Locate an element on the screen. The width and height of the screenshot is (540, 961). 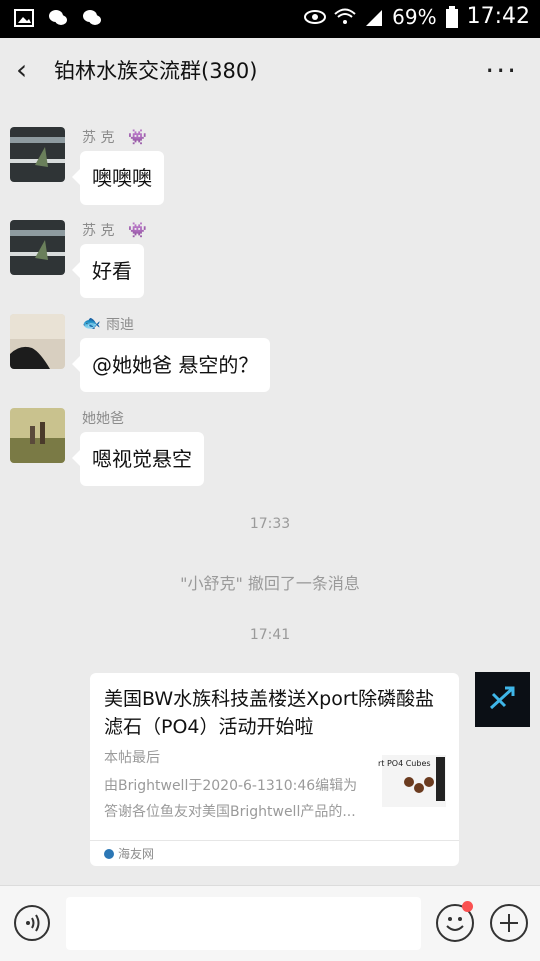
status-time: 17:42 is located at coordinates (498, 16).